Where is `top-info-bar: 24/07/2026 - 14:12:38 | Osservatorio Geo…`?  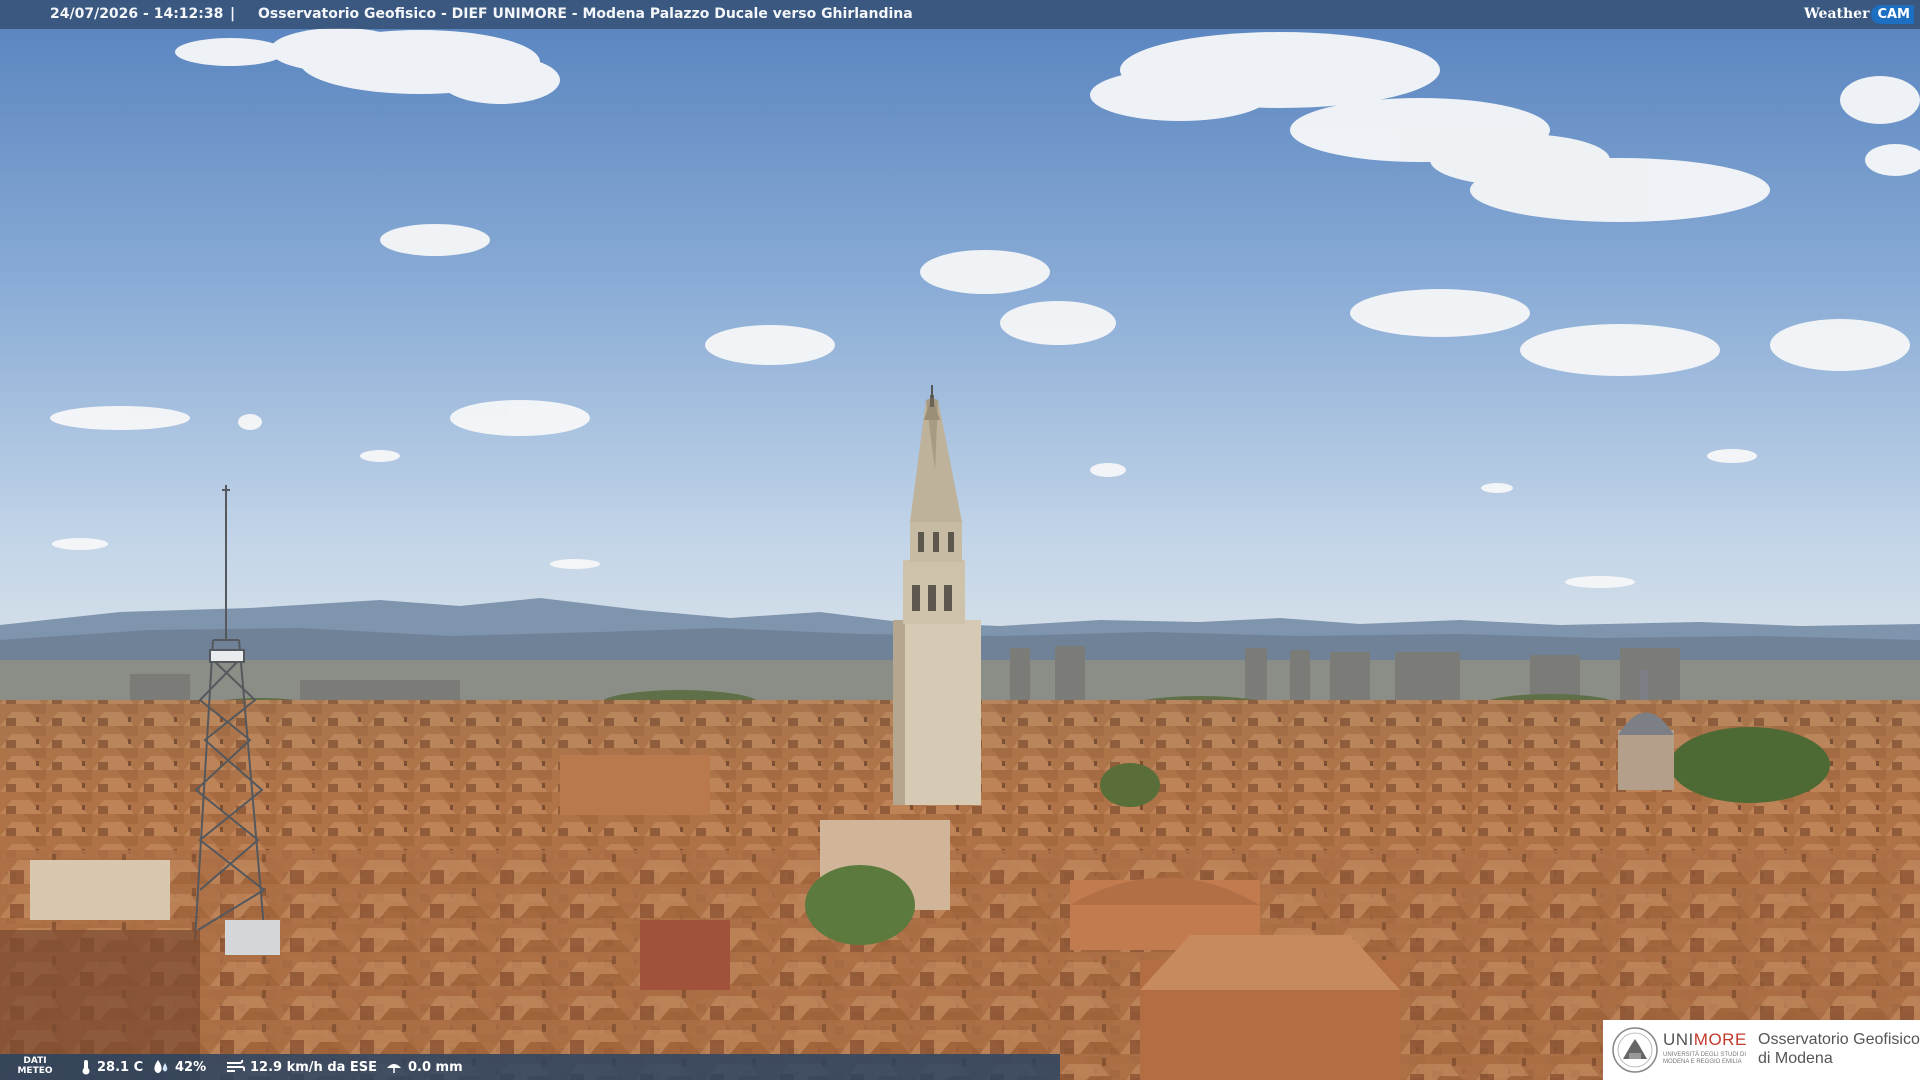
top-info-bar: 24/07/2026 - 14:12:38 | Osservatorio Geo… is located at coordinates (960, 14).